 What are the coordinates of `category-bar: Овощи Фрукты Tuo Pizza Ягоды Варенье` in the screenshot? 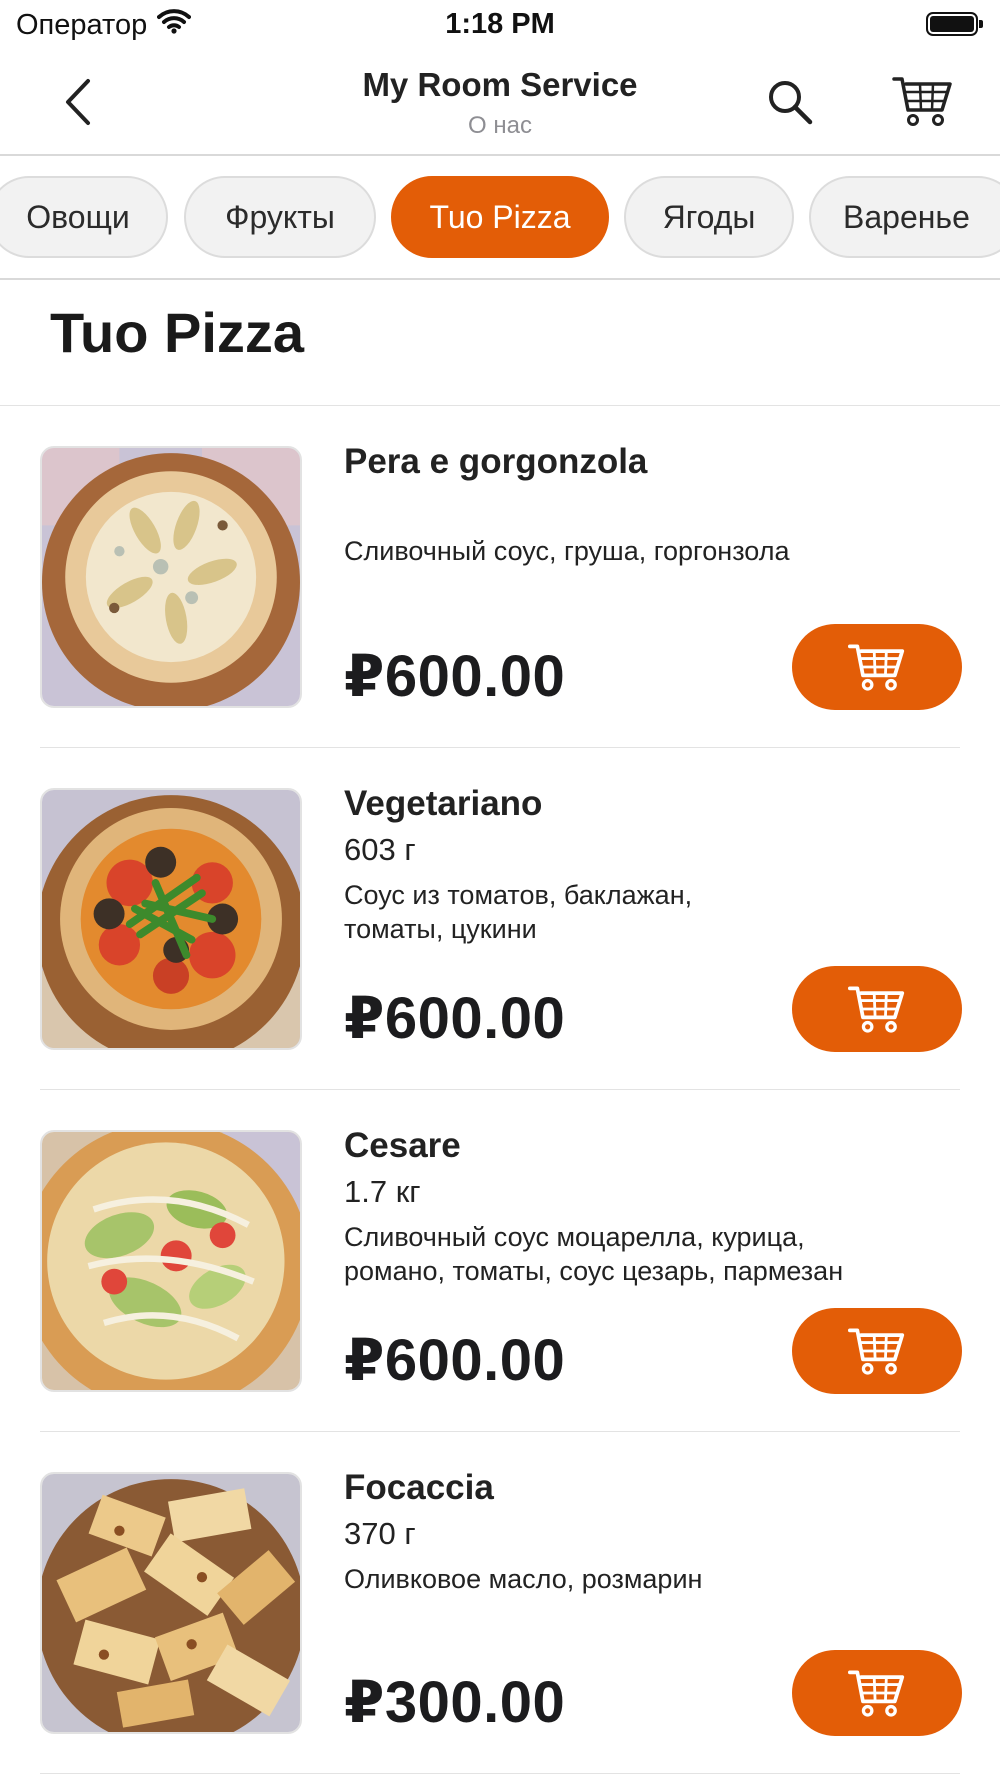 It's located at (500, 218).